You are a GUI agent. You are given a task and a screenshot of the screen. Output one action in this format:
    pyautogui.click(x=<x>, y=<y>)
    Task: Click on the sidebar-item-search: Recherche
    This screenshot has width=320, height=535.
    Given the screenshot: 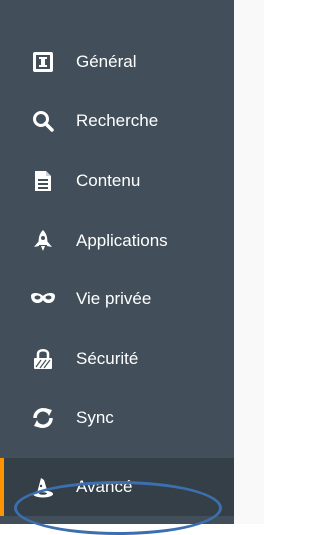 What is the action you would take?
    pyautogui.click(x=117, y=121)
    